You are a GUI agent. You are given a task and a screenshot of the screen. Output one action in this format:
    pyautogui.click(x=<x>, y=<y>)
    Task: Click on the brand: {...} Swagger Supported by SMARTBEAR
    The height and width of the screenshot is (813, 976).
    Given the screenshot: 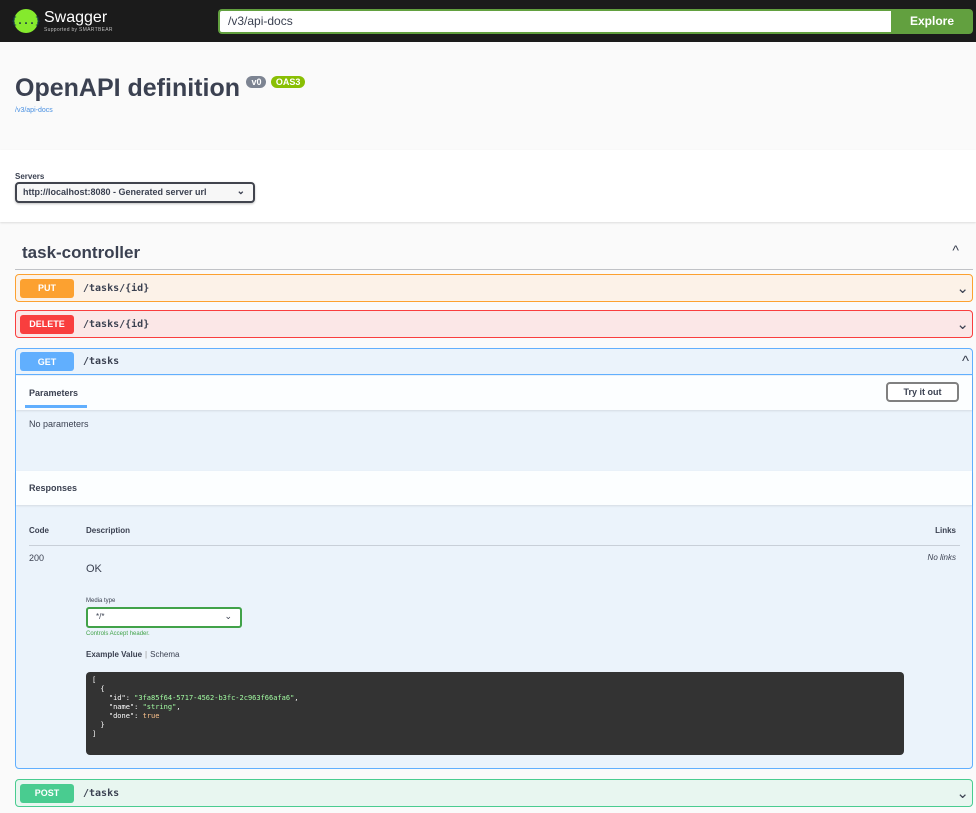 What is the action you would take?
    pyautogui.click(x=114, y=20)
    